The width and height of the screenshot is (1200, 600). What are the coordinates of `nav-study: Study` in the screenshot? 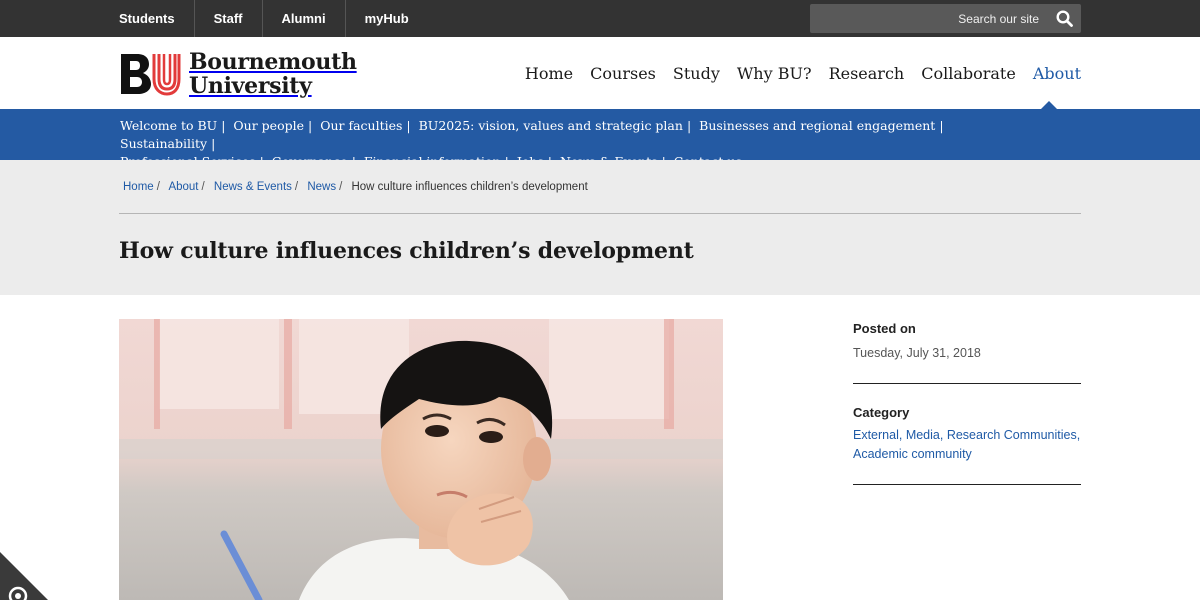 It's located at (696, 73).